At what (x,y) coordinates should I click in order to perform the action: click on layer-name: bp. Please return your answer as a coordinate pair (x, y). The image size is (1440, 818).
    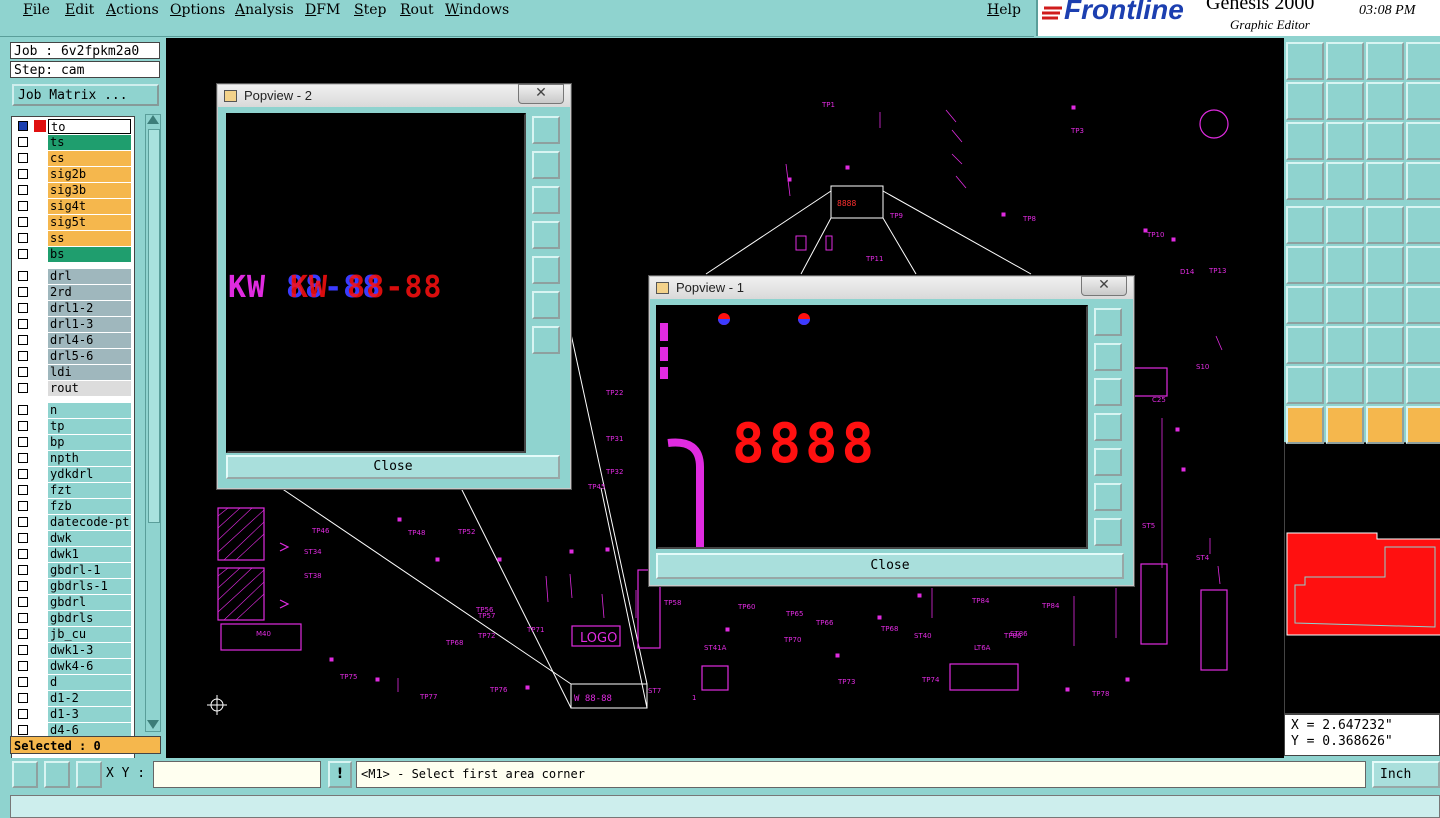
    Looking at the image, I should click on (89, 442).